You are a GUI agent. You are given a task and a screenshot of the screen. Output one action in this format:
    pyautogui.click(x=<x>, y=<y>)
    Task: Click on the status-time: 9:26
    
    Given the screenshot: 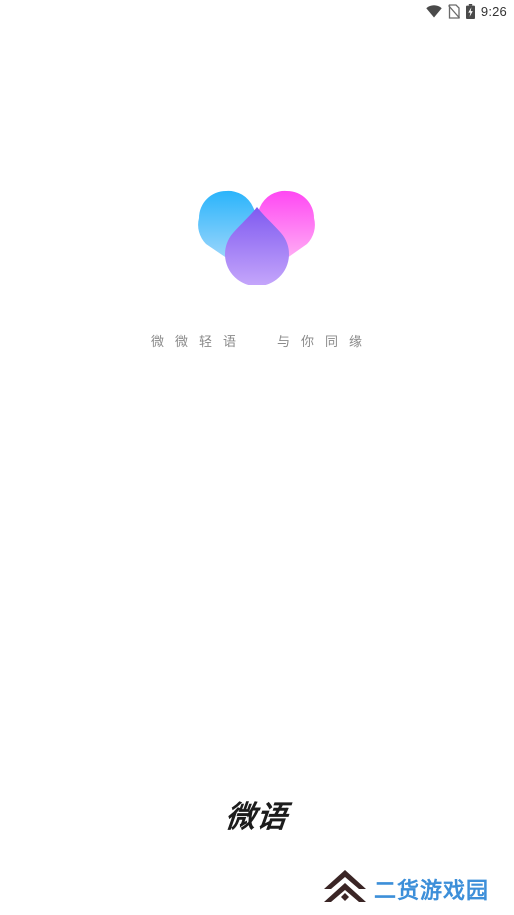 What is the action you would take?
    pyautogui.click(x=493, y=11)
    